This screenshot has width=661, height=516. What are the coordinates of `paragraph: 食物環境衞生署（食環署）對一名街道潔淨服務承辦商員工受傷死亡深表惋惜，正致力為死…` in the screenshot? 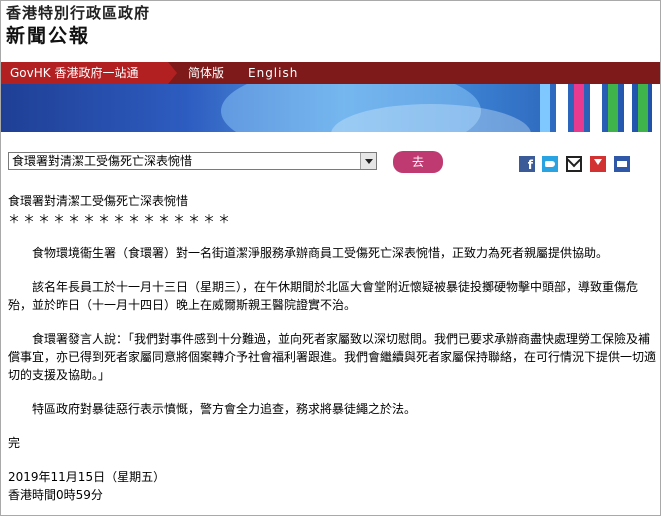 It's located at (320, 253).